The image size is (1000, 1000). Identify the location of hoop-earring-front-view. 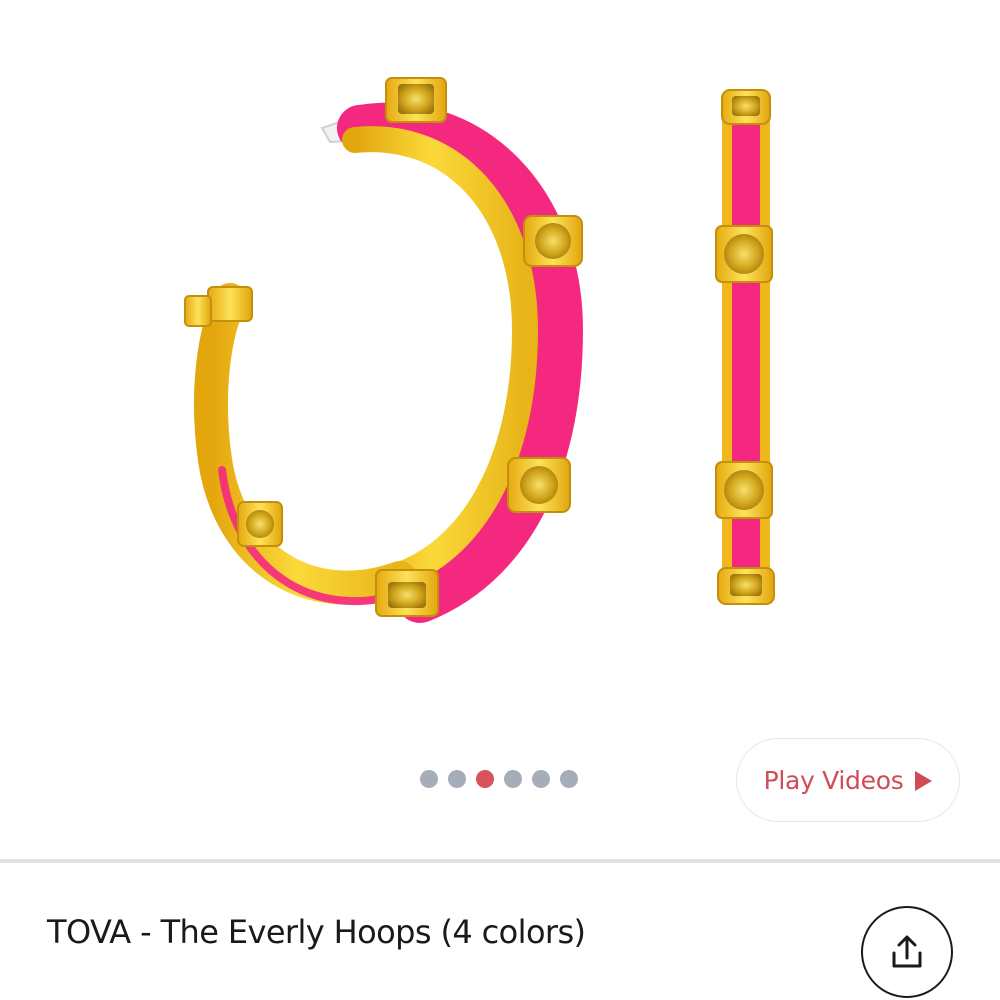
(745, 347).